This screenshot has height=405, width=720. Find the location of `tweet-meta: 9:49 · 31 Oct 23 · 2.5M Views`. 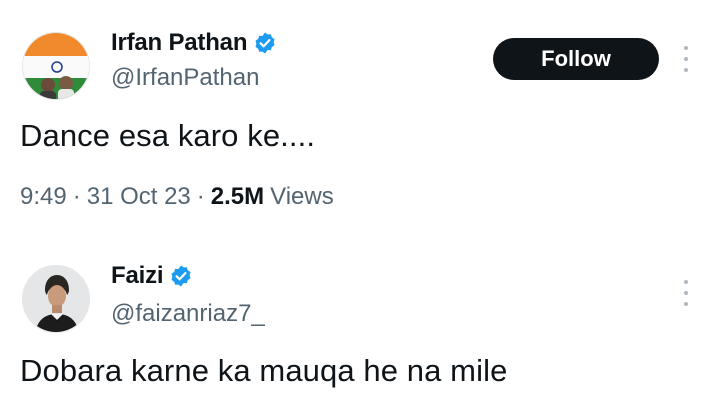

tweet-meta: 9:49 · 31 Oct 23 · 2.5M Views is located at coordinates (177, 197).